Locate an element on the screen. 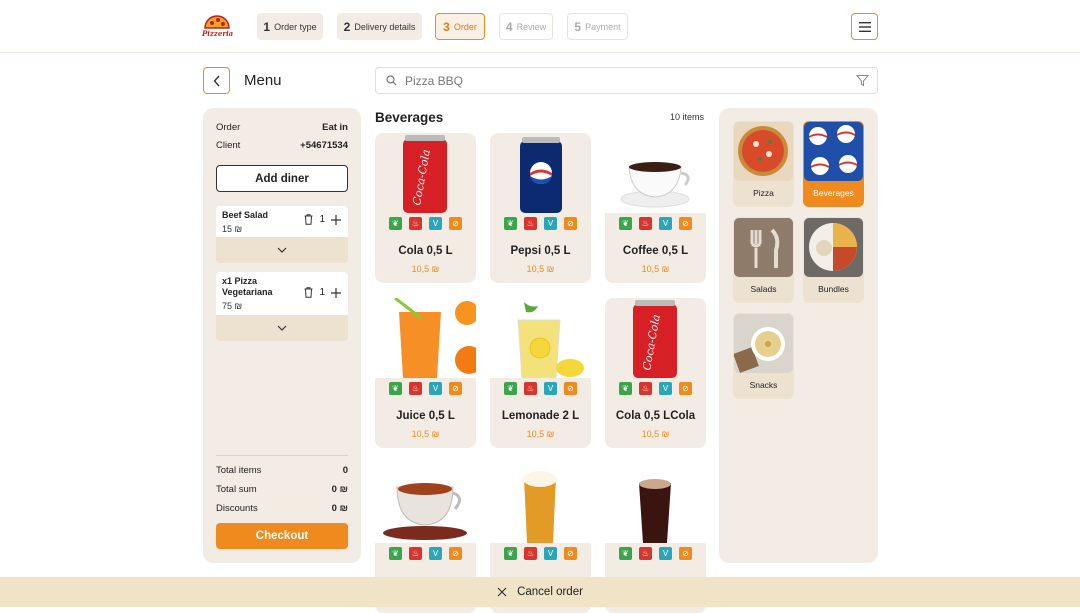 Image resolution: width=1080 pixels, height=613 pixels. quantity-value: 1 is located at coordinates (322, 292).